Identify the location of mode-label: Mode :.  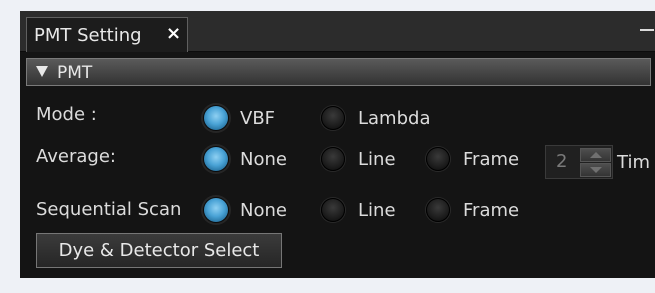
(66, 114).